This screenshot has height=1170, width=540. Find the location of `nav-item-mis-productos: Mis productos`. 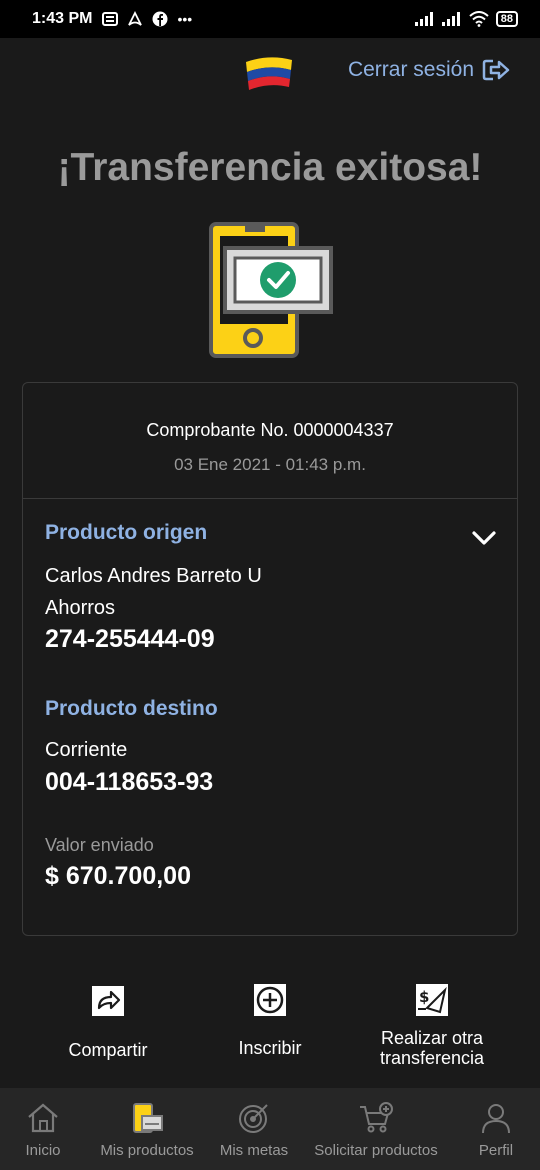

nav-item-mis-productos: Mis productos is located at coordinates (147, 1129).